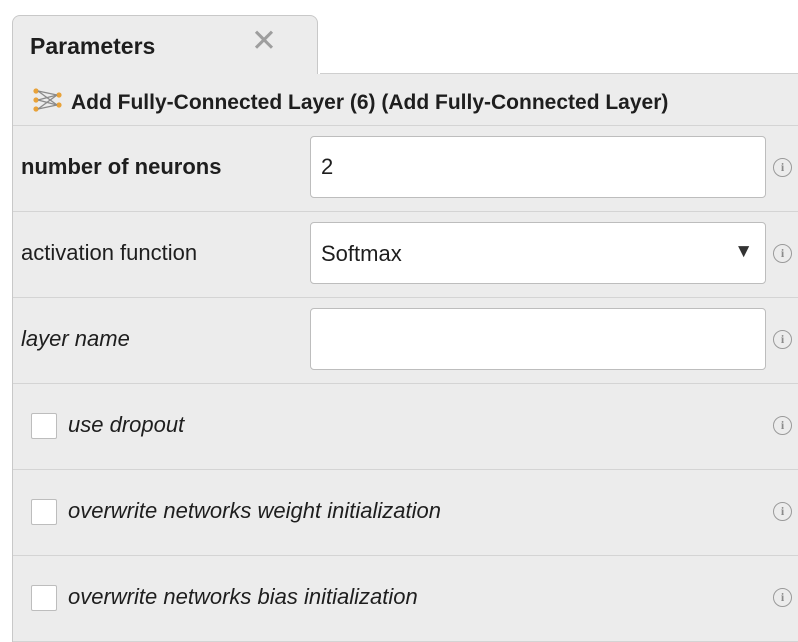 The height and width of the screenshot is (642, 798). I want to click on use-dropout-label: use dropout, so click(126, 425).